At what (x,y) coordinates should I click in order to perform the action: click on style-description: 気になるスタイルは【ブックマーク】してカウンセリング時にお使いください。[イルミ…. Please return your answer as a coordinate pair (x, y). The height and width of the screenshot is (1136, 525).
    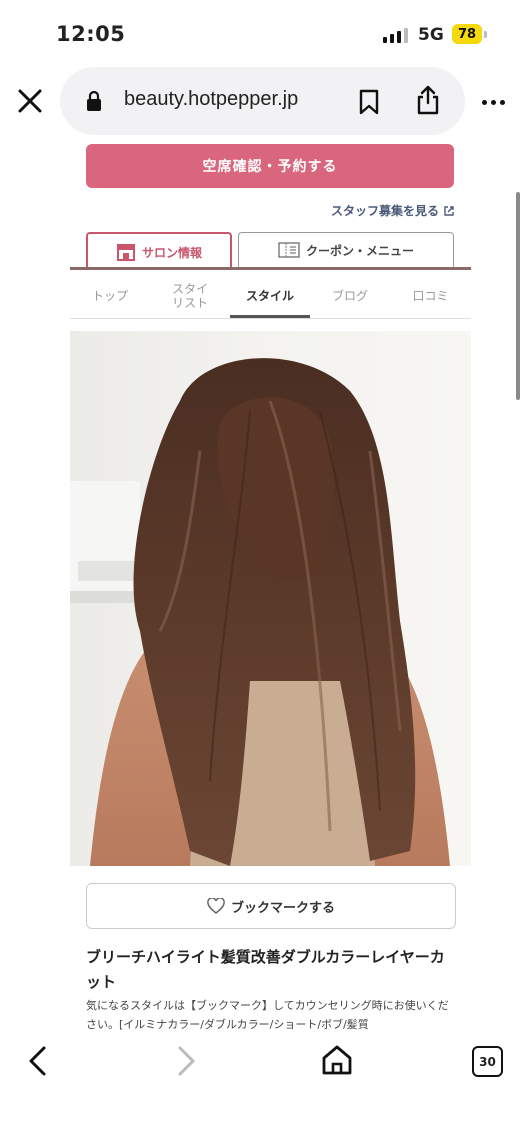
    Looking at the image, I should click on (267, 1015).